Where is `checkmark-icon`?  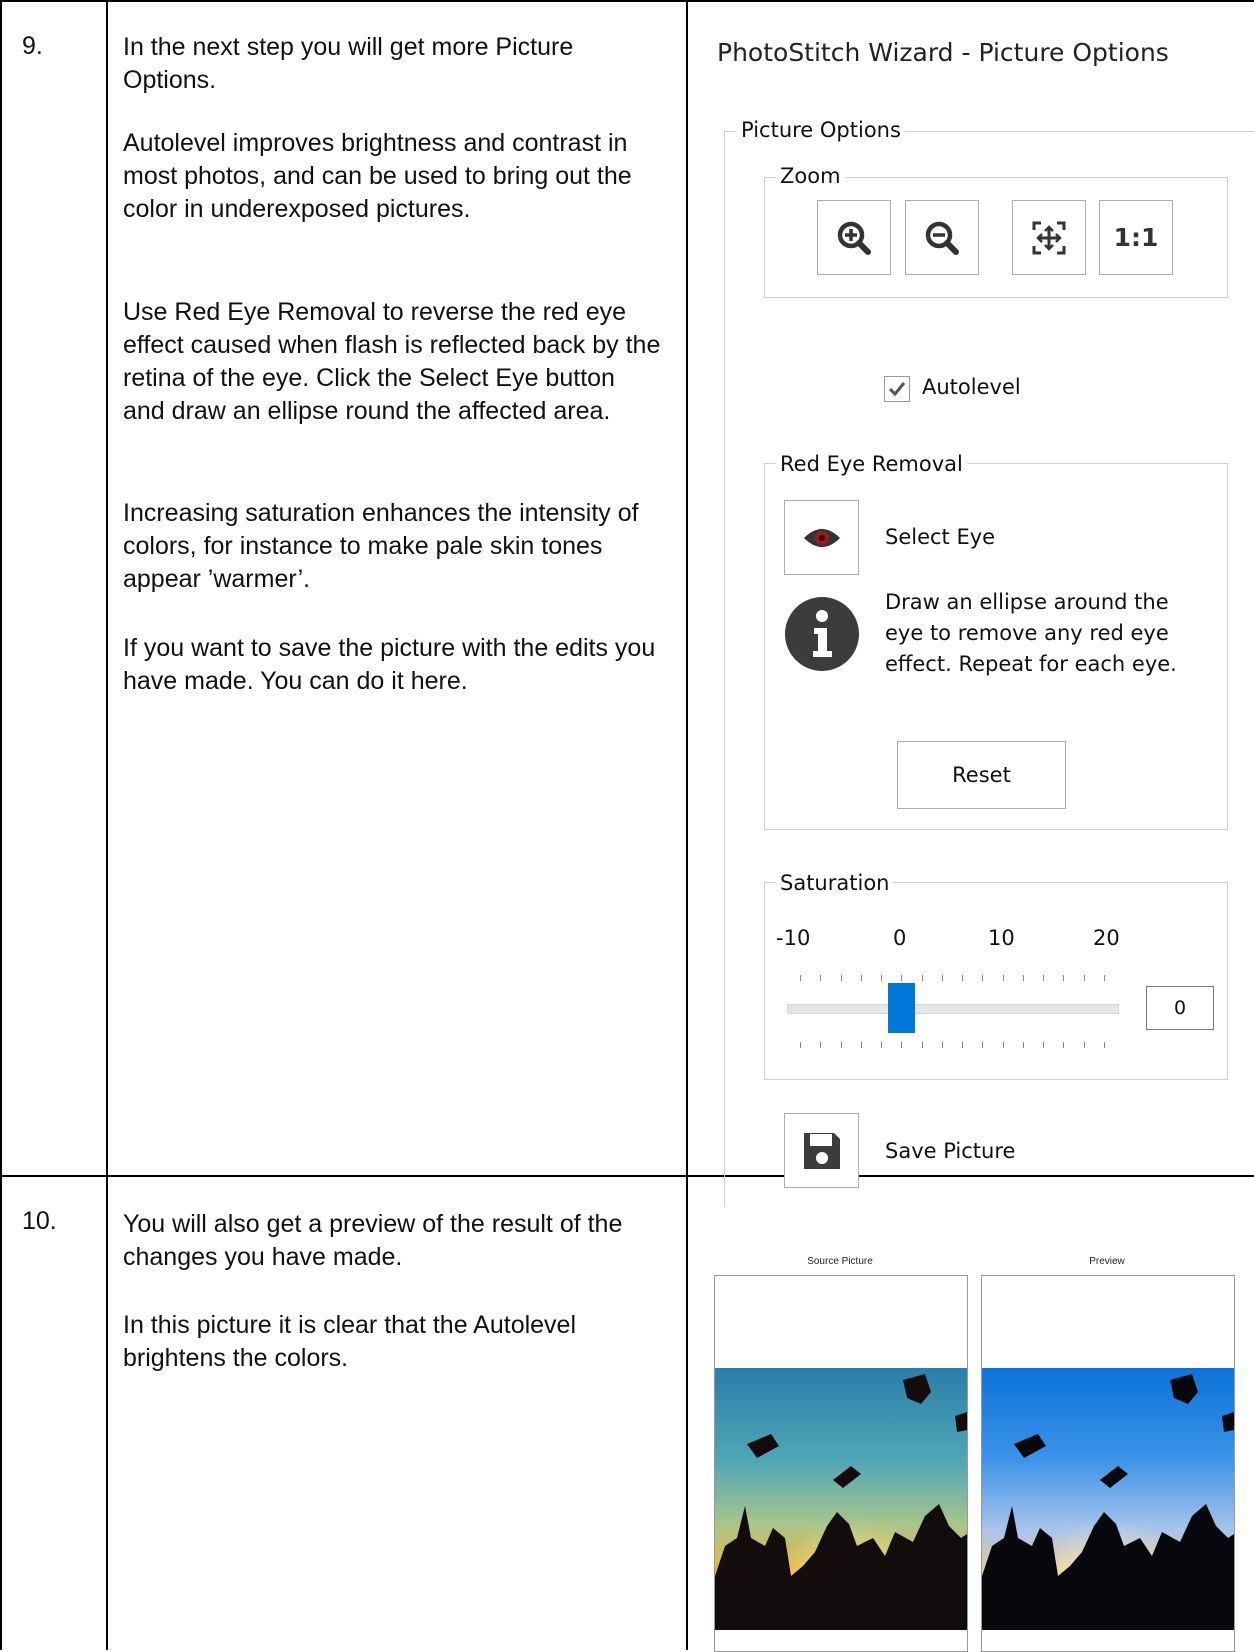
checkmark-icon is located at coordinates (897, 389).